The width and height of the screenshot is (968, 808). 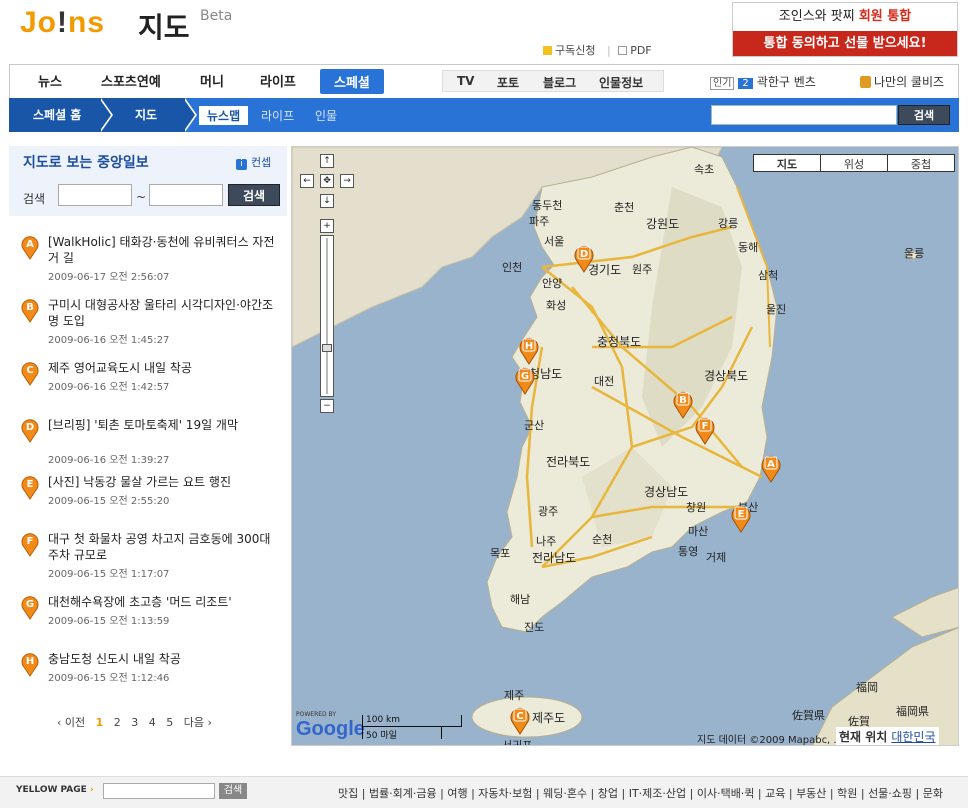 What do you see at coordinates (163, 313) in the screenshot?
I see `news-title: 구미시 대형공사장 울타리 시각디자인·야간조명 도입` at bounding box center [163, 313].